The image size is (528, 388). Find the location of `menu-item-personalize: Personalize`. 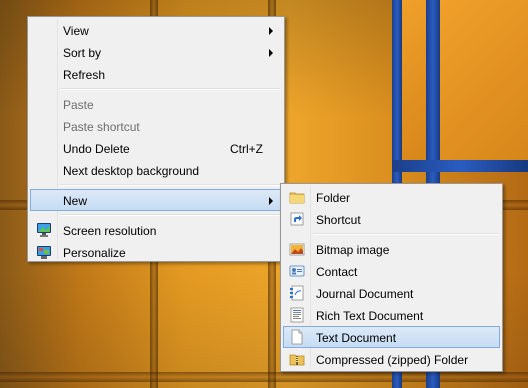

menu-item-personalize: Personalize is located at coordinates (156, 252).